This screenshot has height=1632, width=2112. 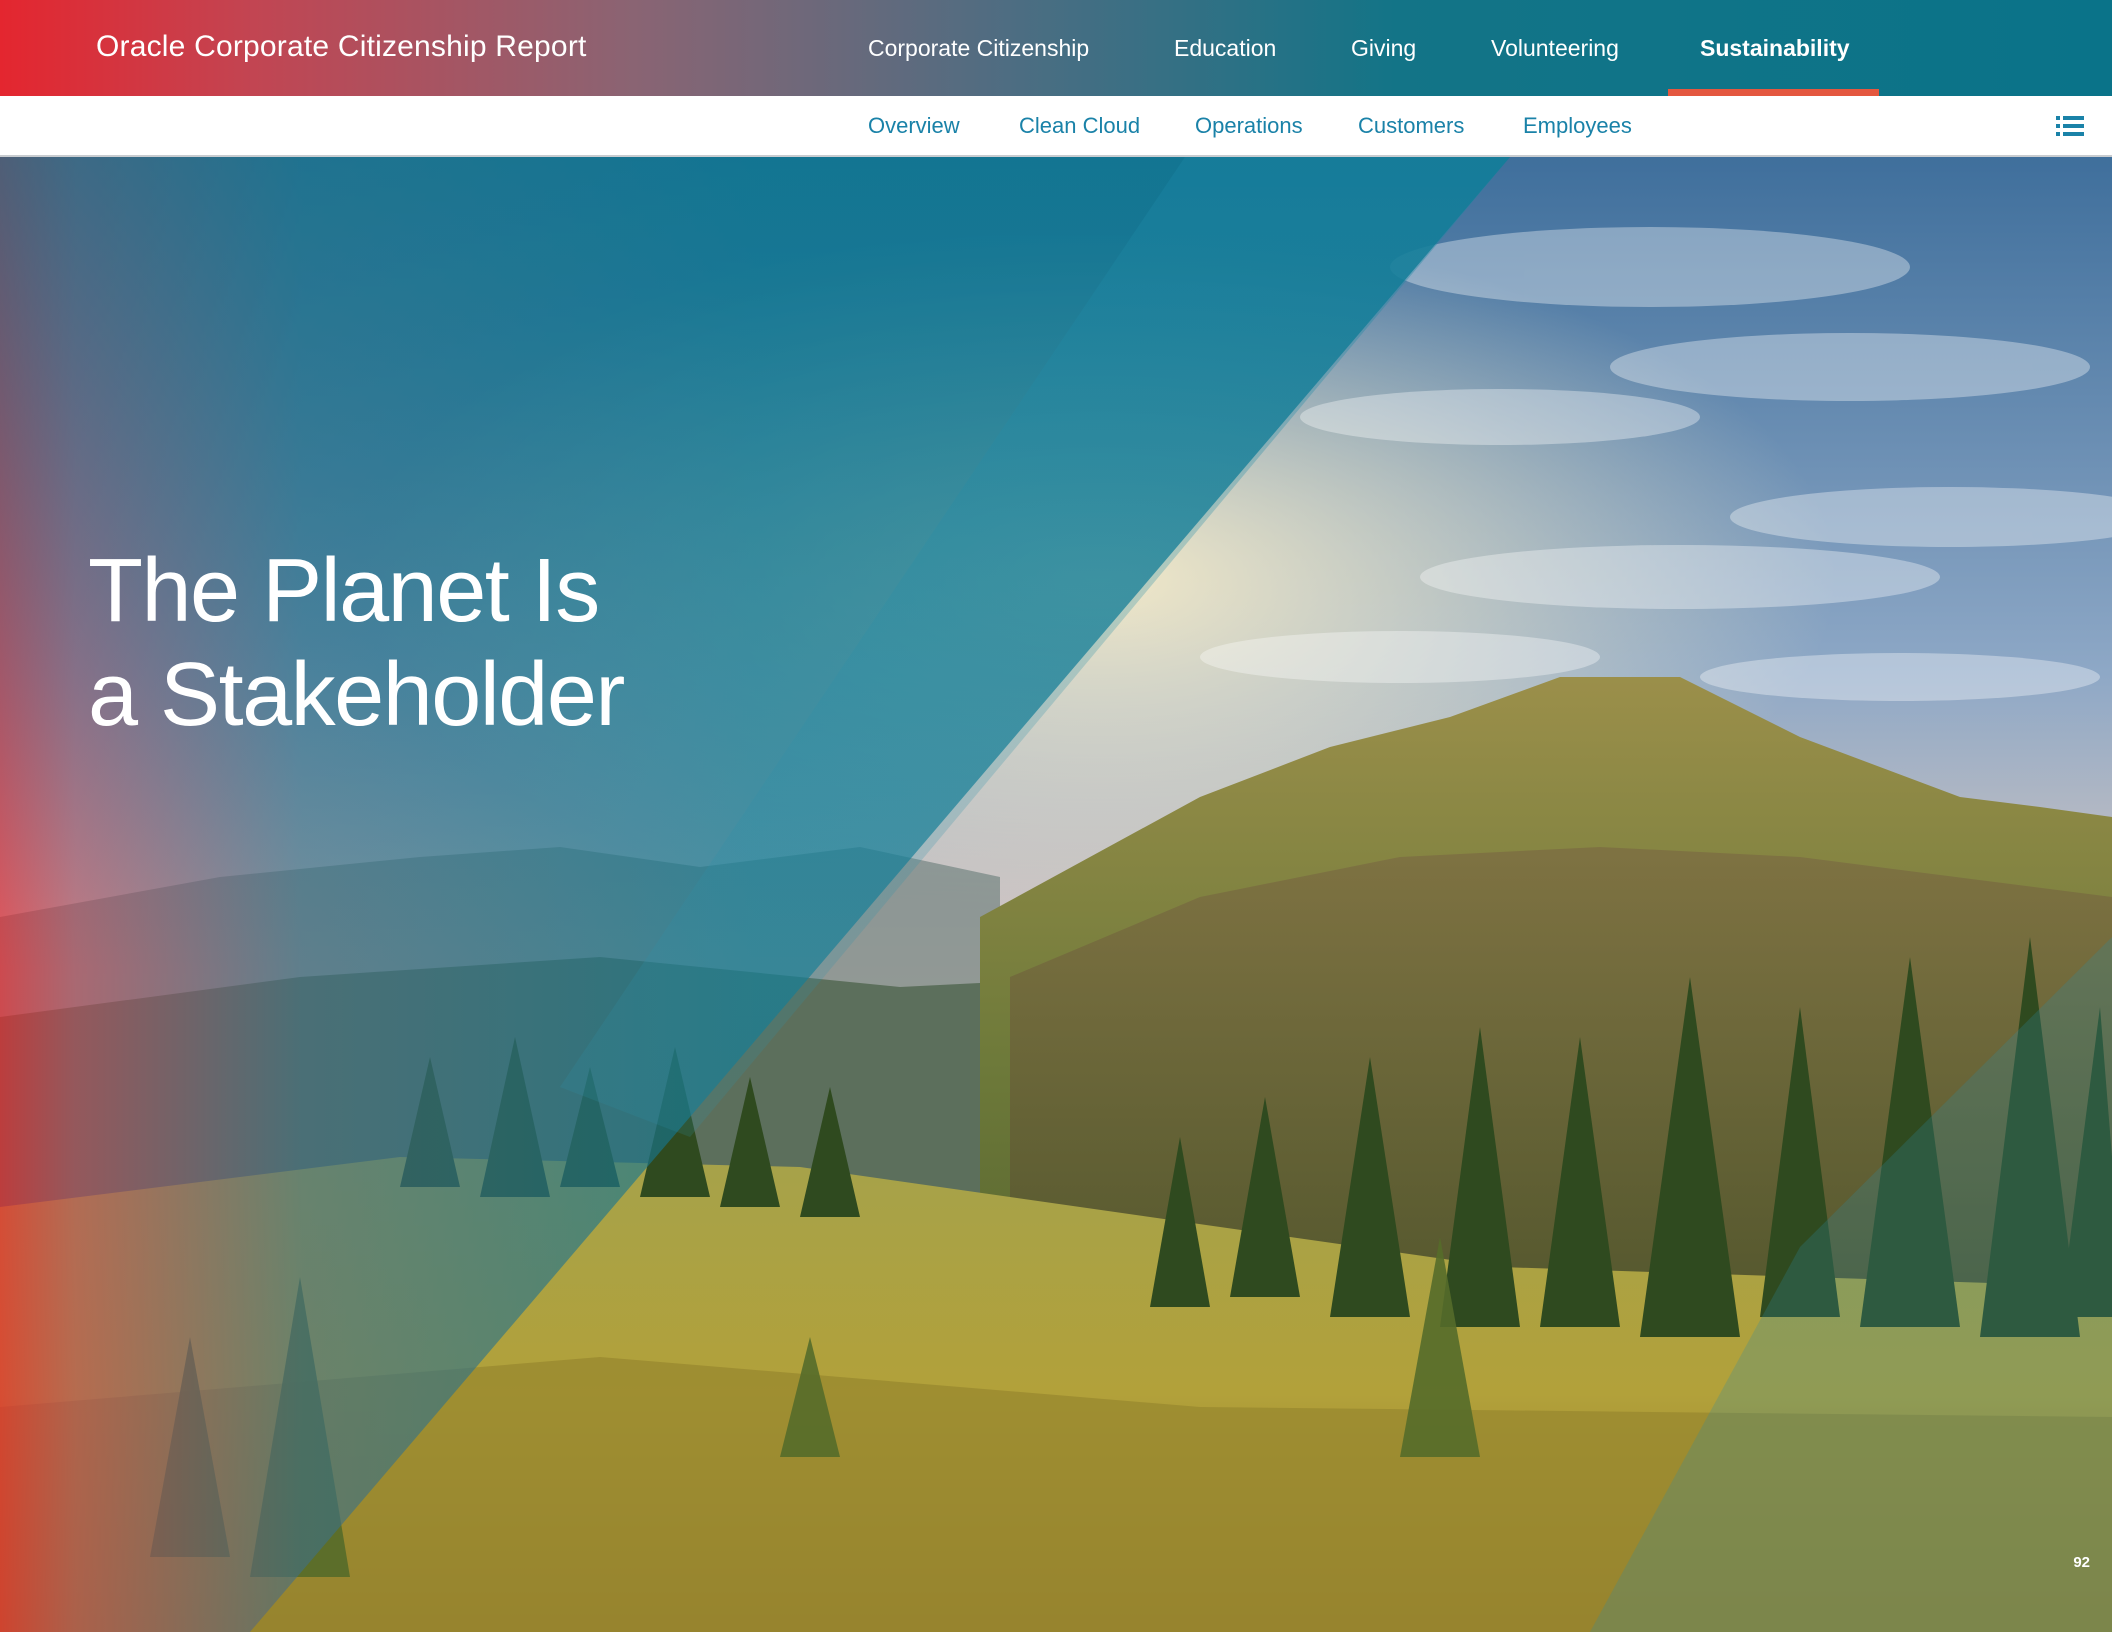 What do you see at coordinates (1225, 48) in the screenshot?
I see `nav-item-education: Education` at bounding box center [1225, 48].